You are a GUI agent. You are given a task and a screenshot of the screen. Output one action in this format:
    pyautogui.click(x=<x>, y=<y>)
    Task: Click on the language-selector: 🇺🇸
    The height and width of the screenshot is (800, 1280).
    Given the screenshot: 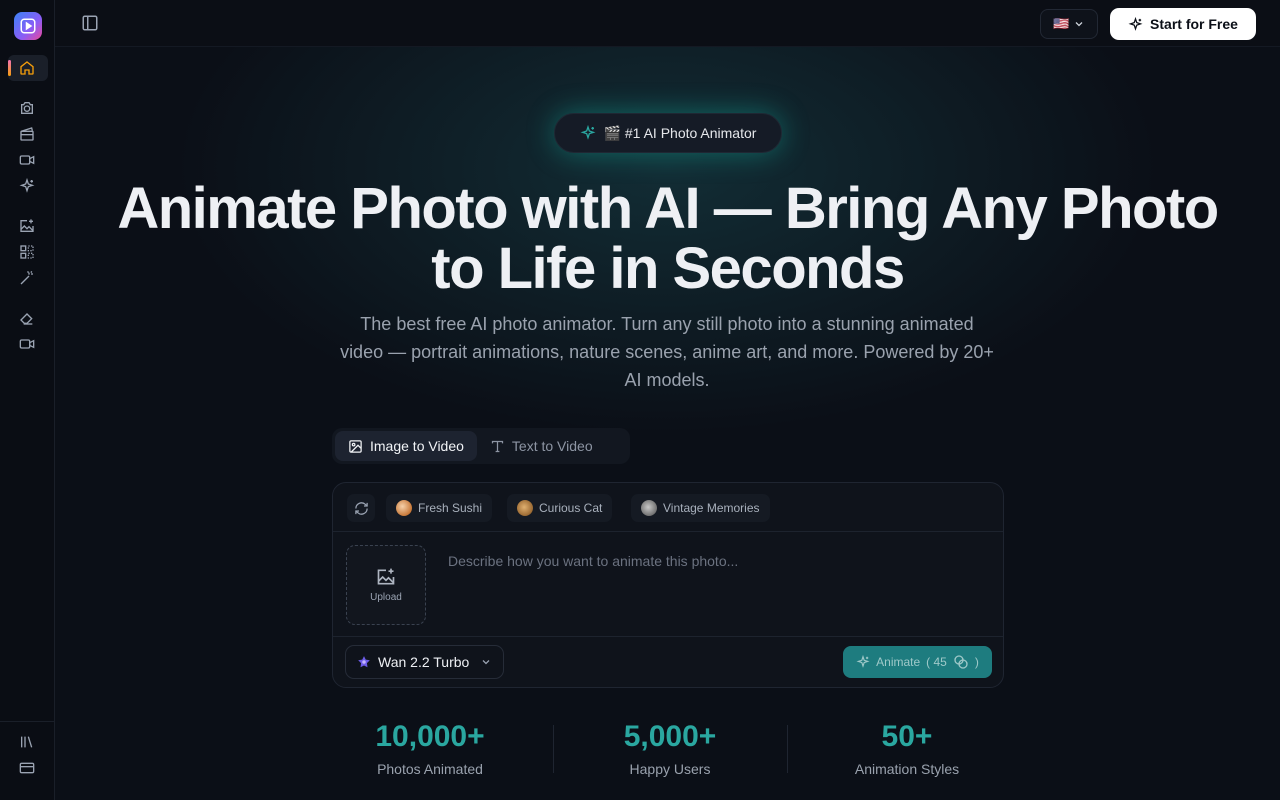 What is the action you would take?
    pyautogui.click(x=1069, y=24)
    